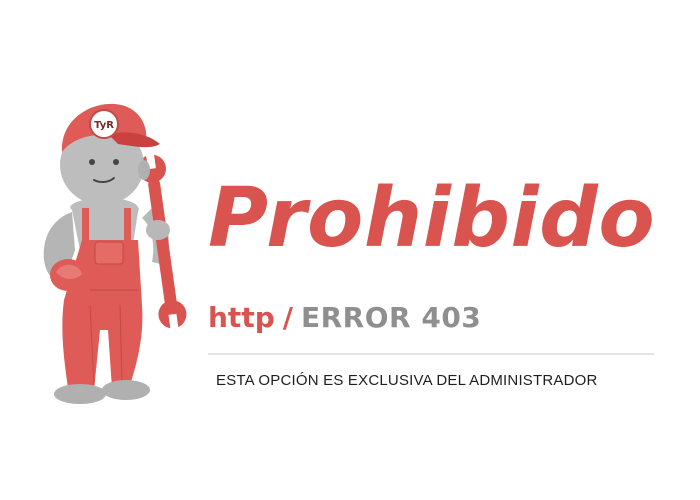 The height and width of the screenshot is (500, 700). I want to click on error-code: ERROR 403, so click(391, 317).